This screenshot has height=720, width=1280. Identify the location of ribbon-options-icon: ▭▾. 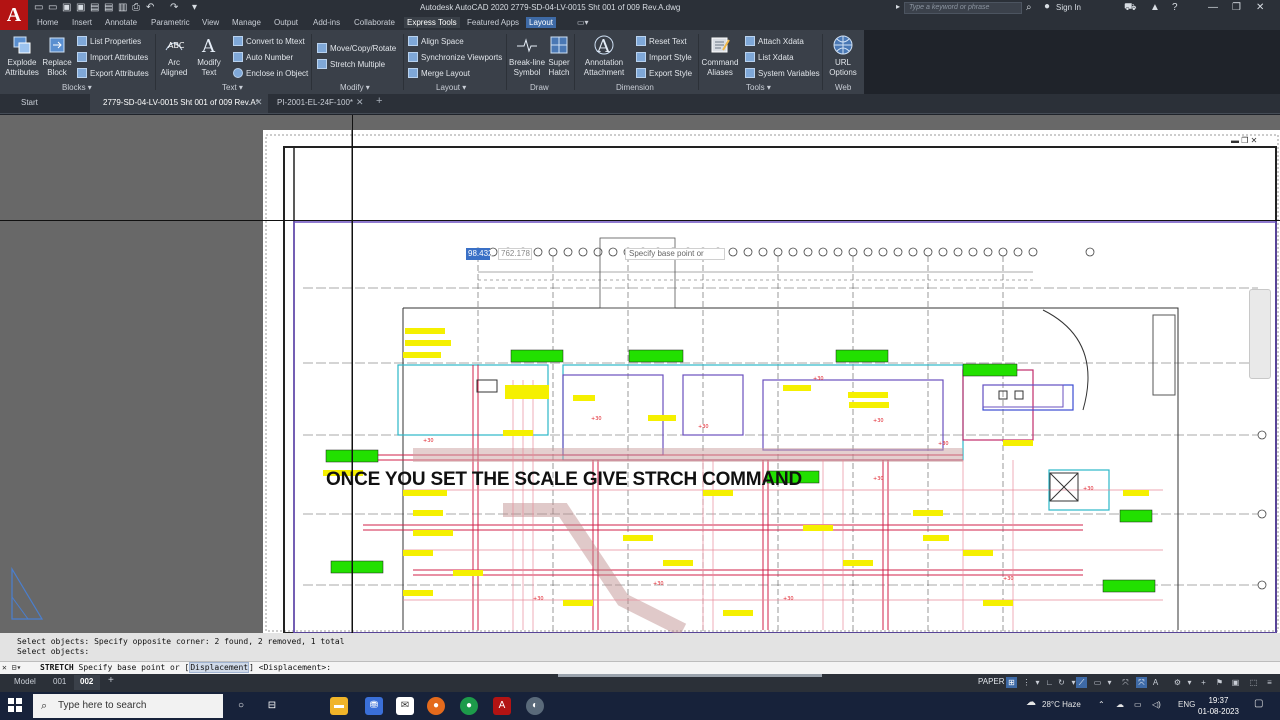
(583, 22).